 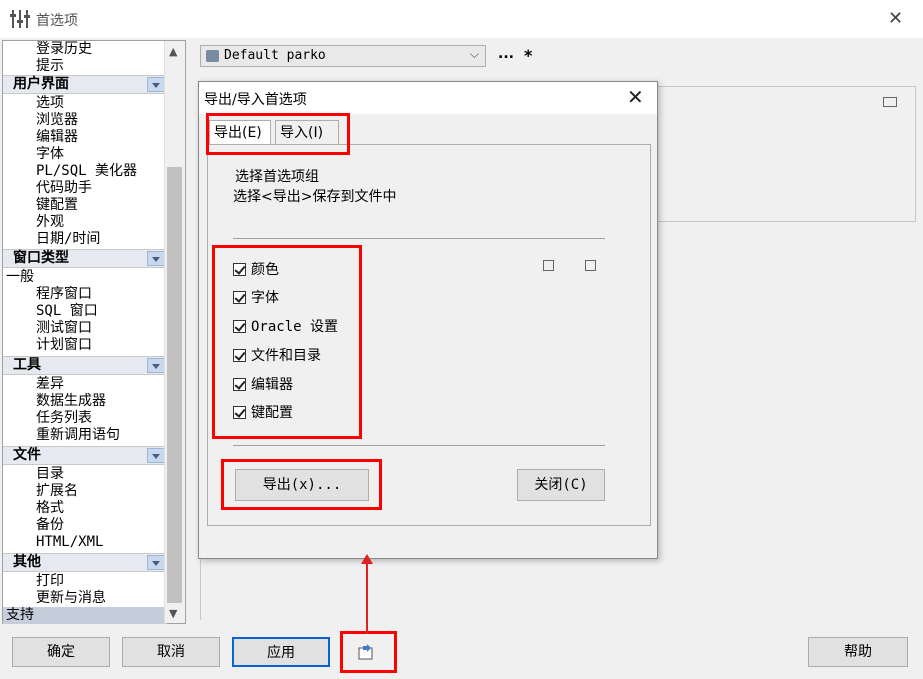 I want to click on tree-item-selected: 支持, so click(x=20, y=615).